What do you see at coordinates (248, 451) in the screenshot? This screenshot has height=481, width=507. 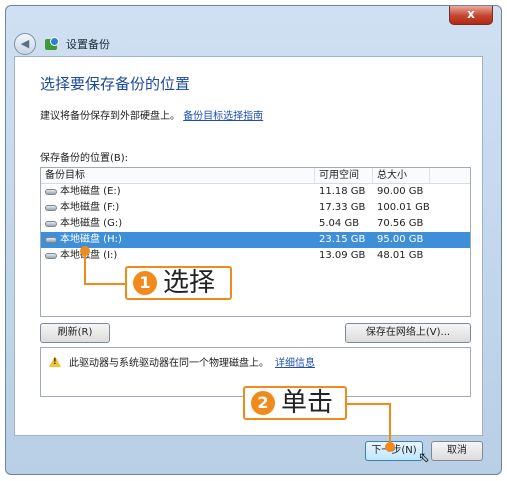 I see `footer-bar: 下一步(N) 取消` at bounding box center [248, 451].